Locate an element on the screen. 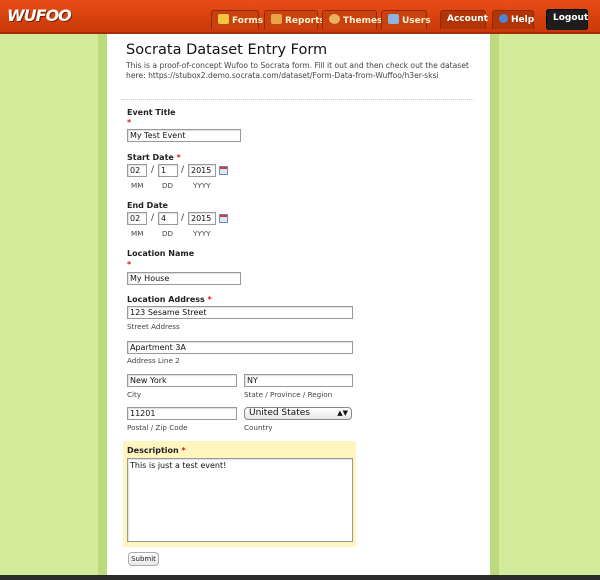  wufoo-logo: WUFOO is located at coordinates (39, 15).